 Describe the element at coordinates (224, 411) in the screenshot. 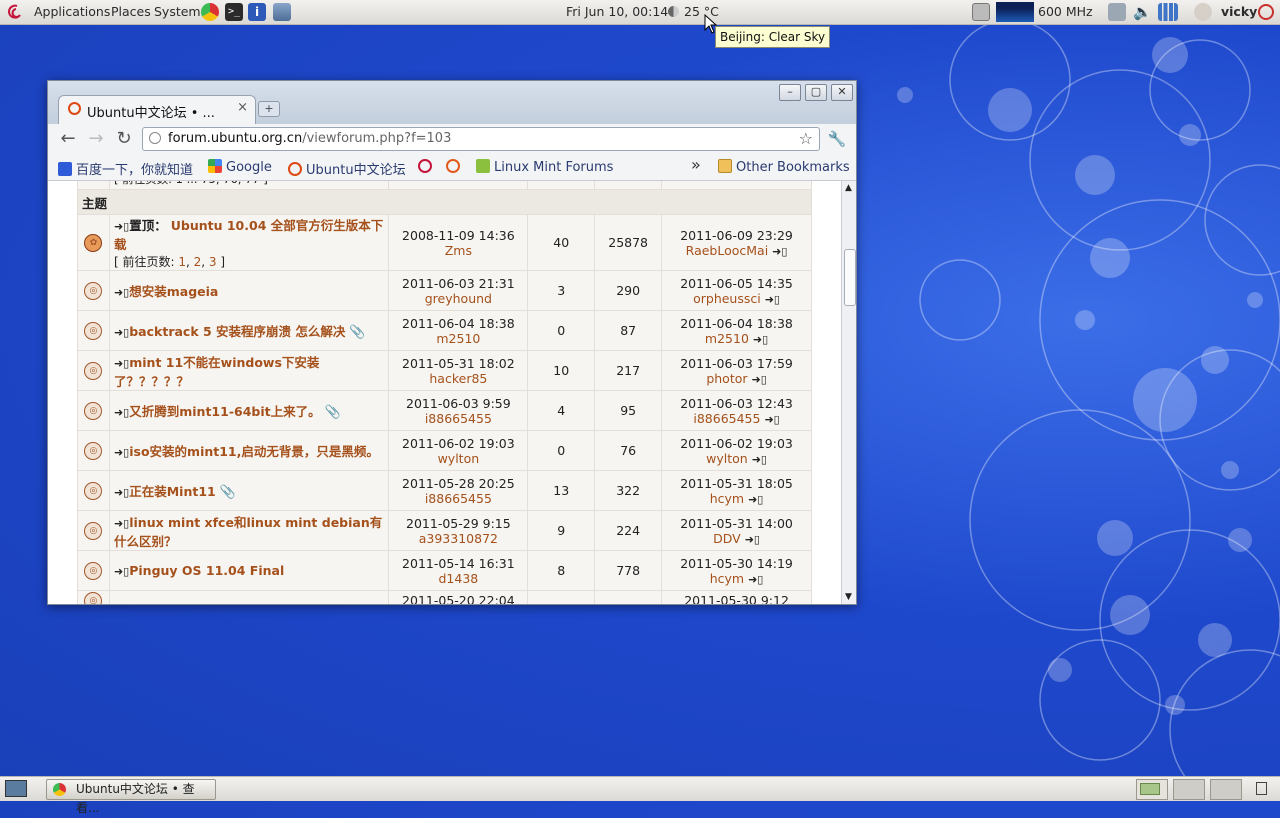

I see `topic-title-link: 又折腾到mint11-64bit上来了。` at that location.